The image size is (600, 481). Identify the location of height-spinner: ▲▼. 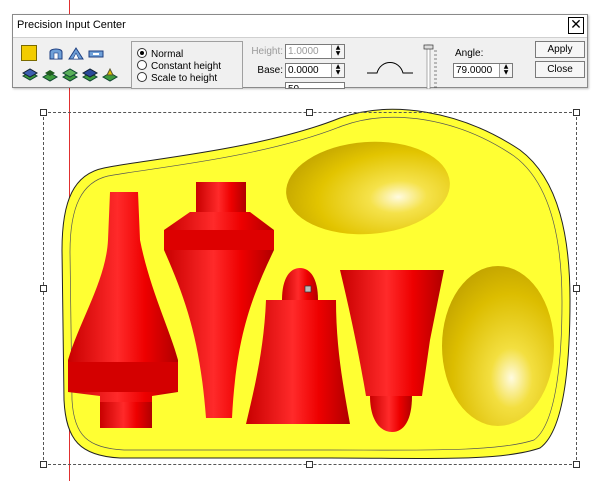
(315, 51).